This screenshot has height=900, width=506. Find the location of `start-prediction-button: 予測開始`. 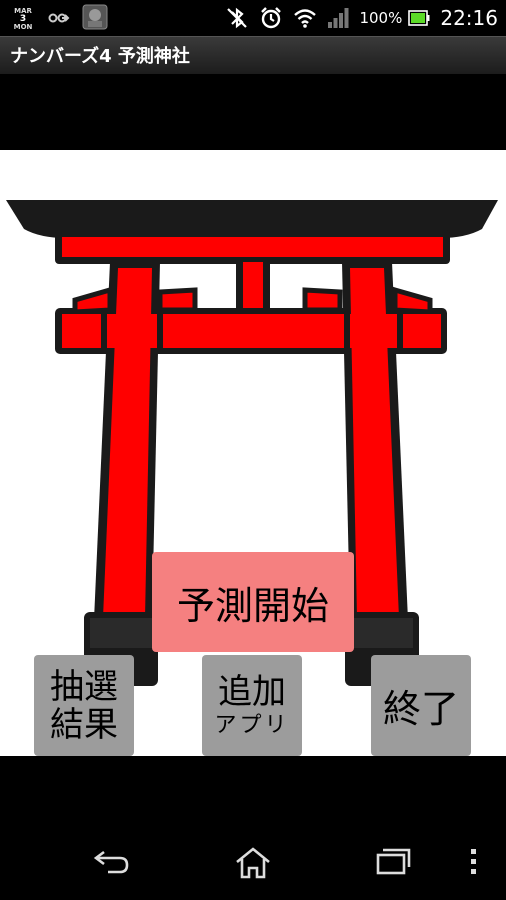

start-prediction-button: 予測開始 is located at coordinates (253, 602).